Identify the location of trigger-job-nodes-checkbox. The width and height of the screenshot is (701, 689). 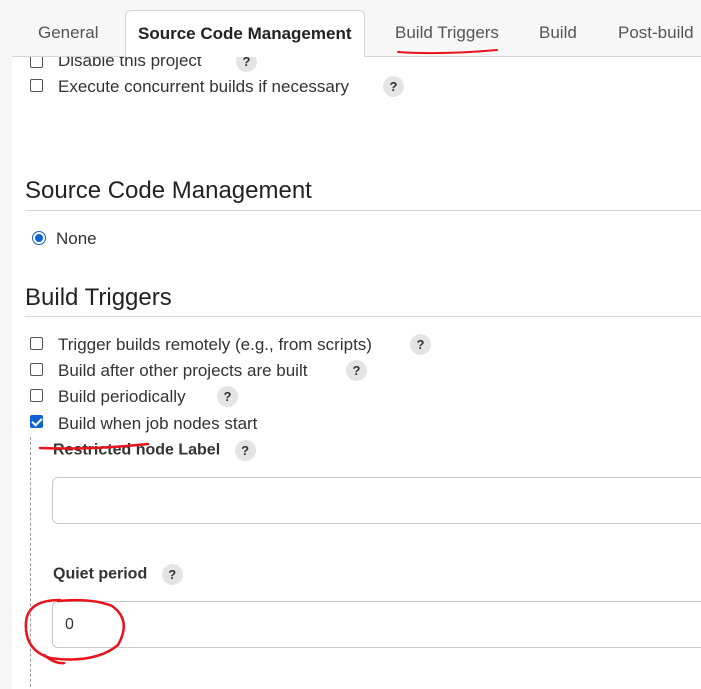
(36, 421).